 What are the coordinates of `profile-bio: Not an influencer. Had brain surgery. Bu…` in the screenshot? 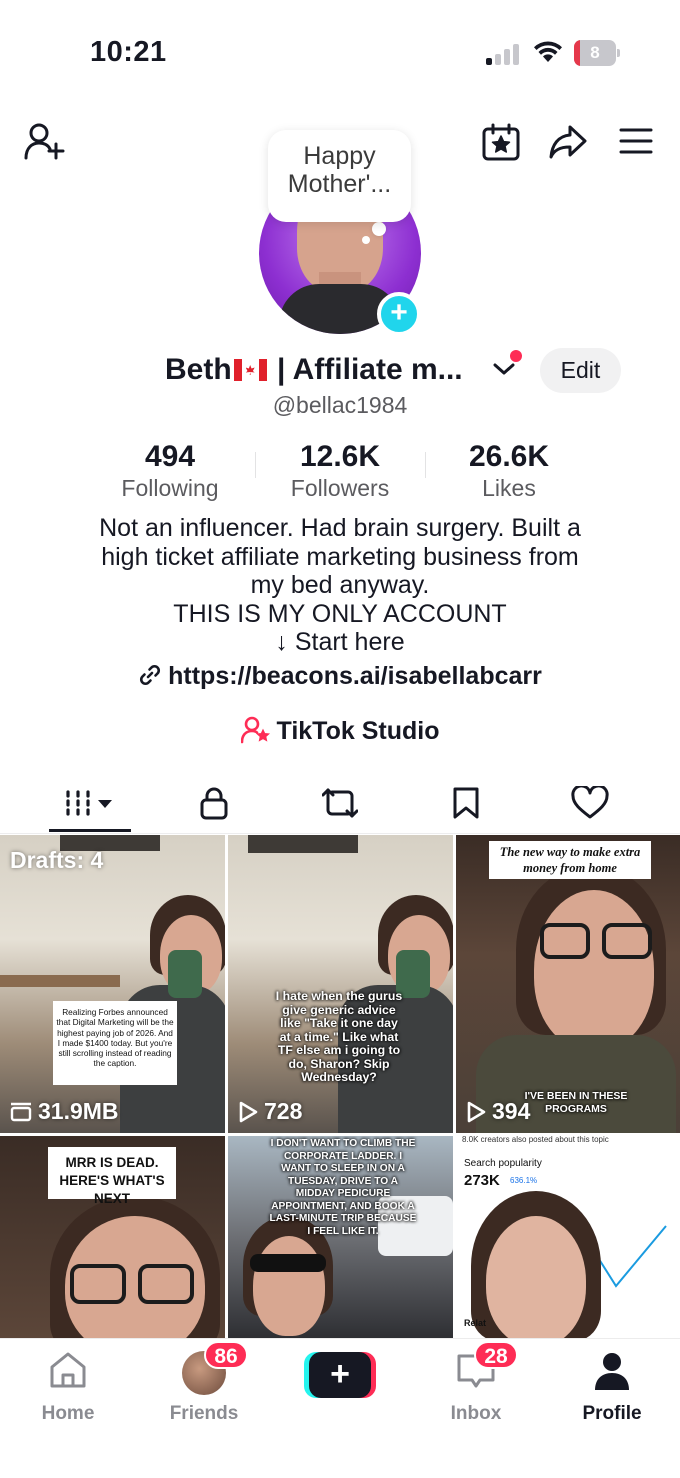 It's located at (340, 585).